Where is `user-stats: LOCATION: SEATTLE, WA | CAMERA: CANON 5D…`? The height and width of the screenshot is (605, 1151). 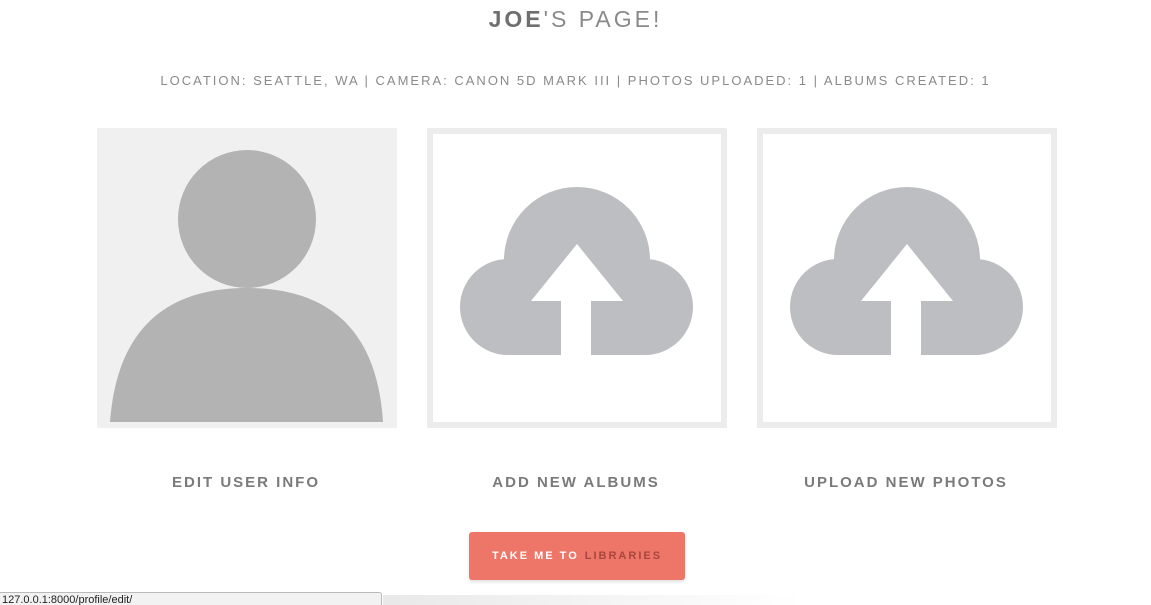 user-stats: LOCATION: SEATTLE, WA | CAMERA: CANON 5D… is located at coordinates (575, 80).